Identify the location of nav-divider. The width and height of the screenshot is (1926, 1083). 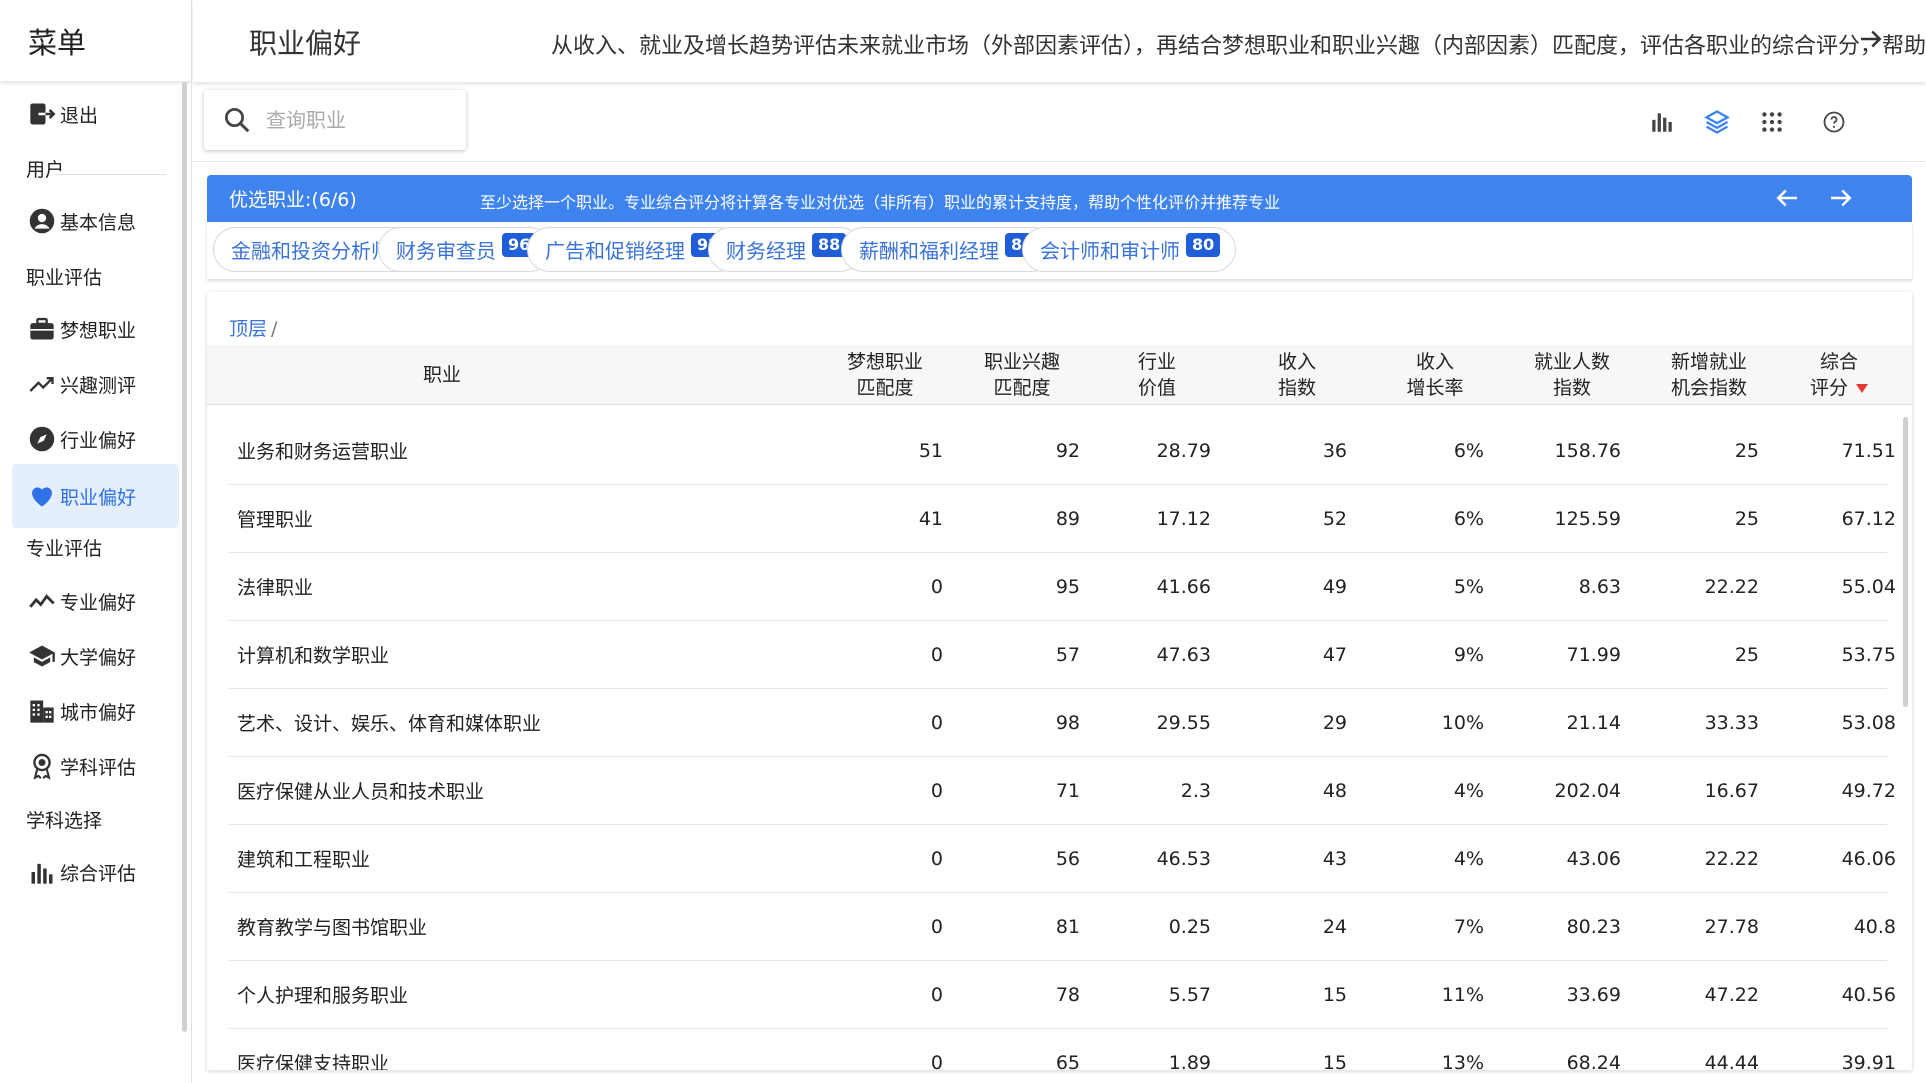
(111, 174).